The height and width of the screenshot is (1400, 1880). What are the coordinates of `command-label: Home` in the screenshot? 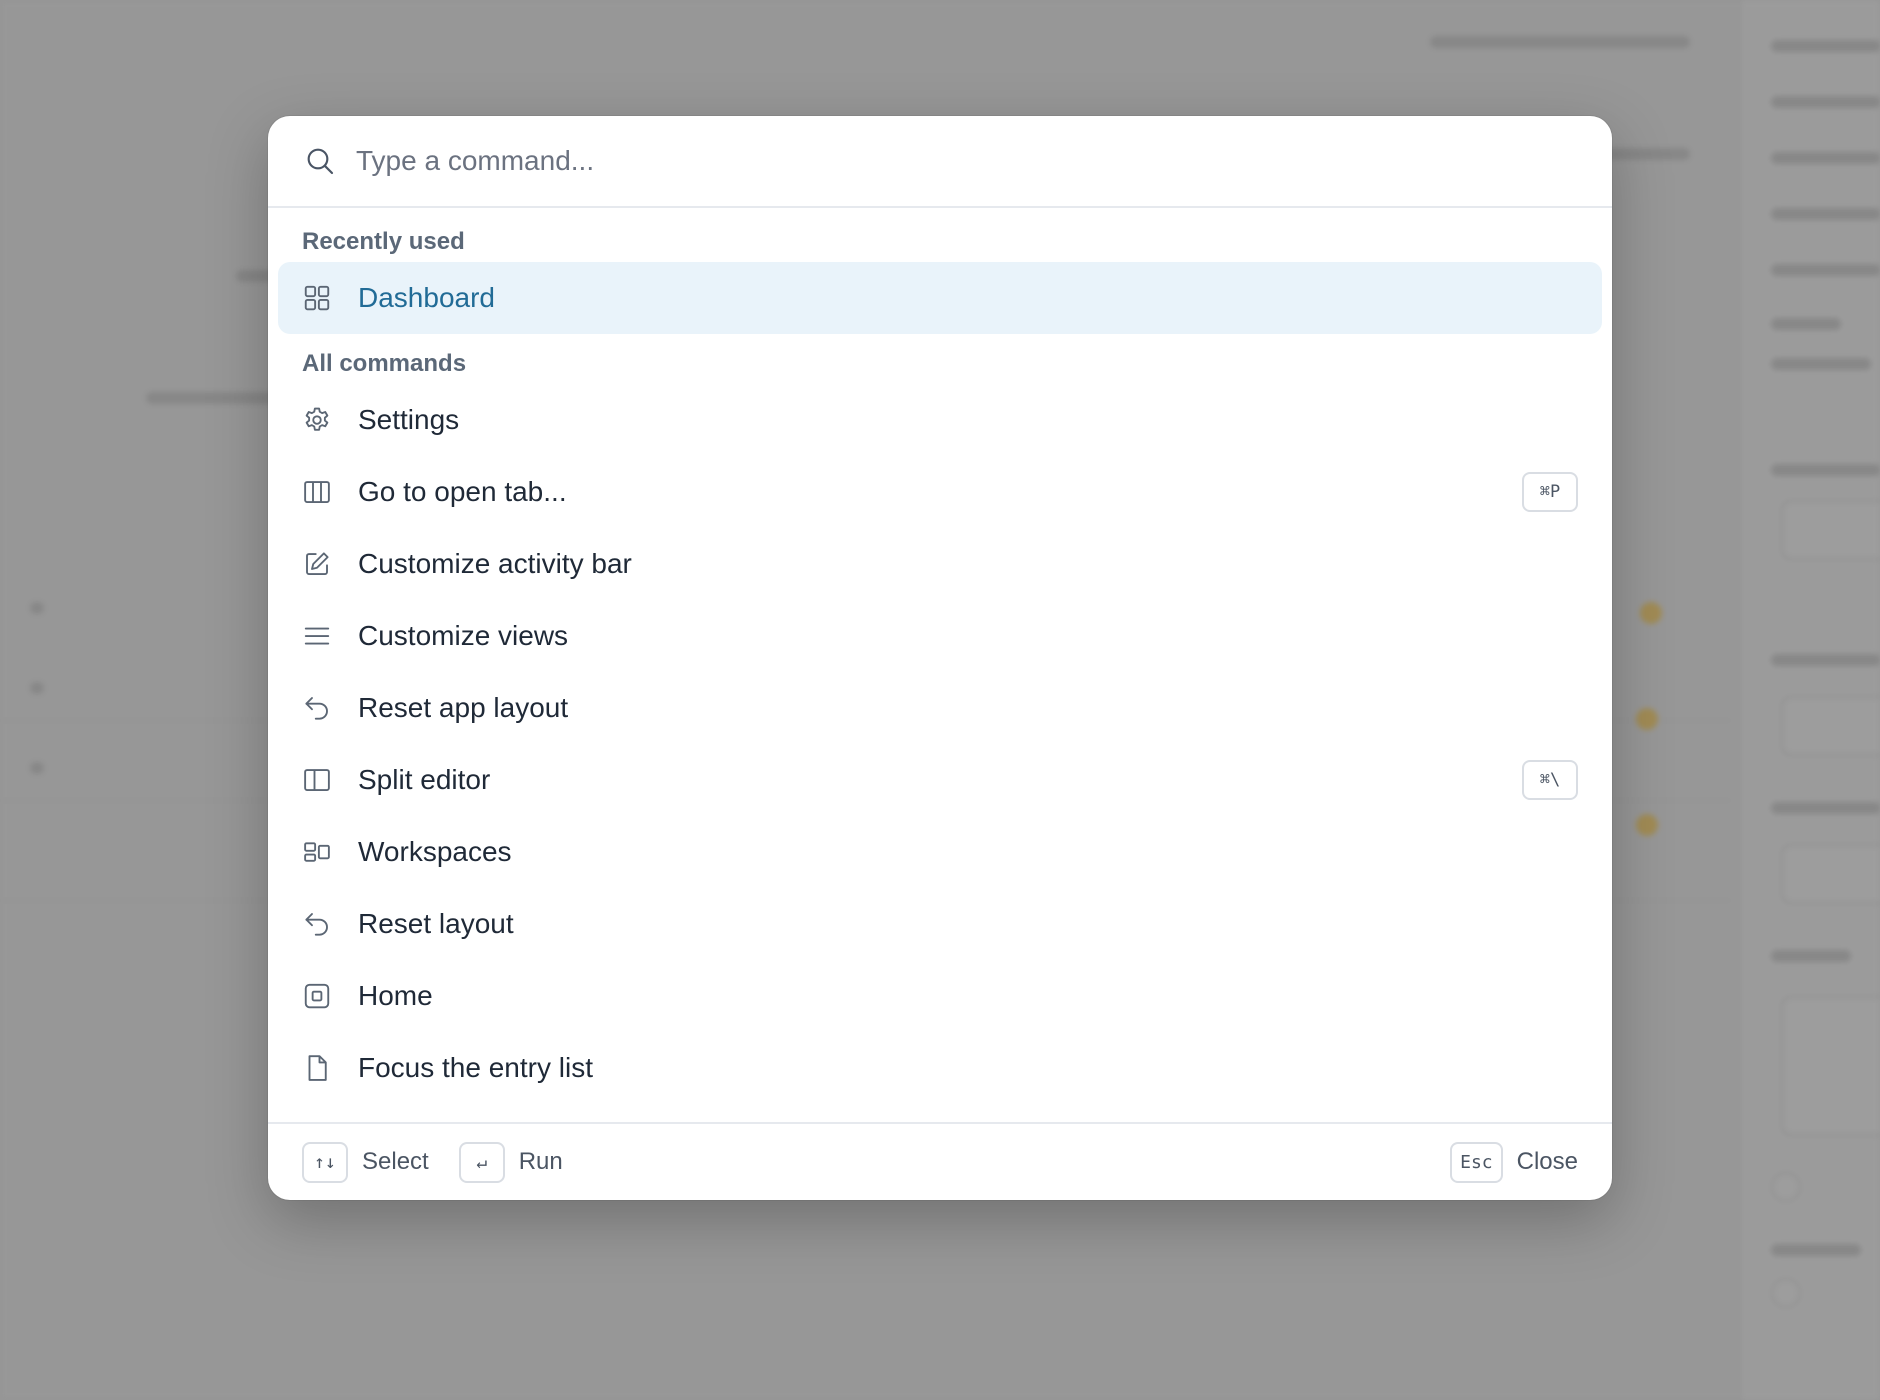 It's located at (395, 995).